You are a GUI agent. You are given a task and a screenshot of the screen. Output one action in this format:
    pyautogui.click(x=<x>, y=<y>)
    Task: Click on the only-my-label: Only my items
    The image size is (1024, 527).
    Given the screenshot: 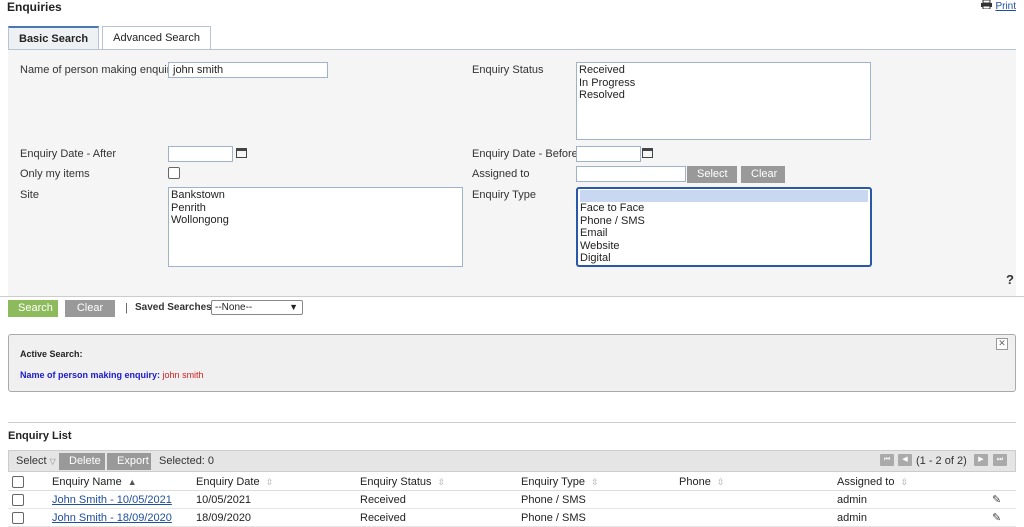 What is the action you would take?
    pyautogui.click(x=55, y=174)
    